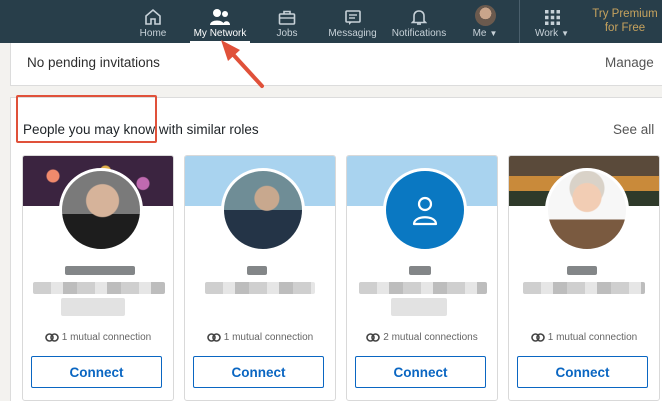  Describe the element at coordinates (419, 13) in the screenshot. I see `bell-icon` at that location.